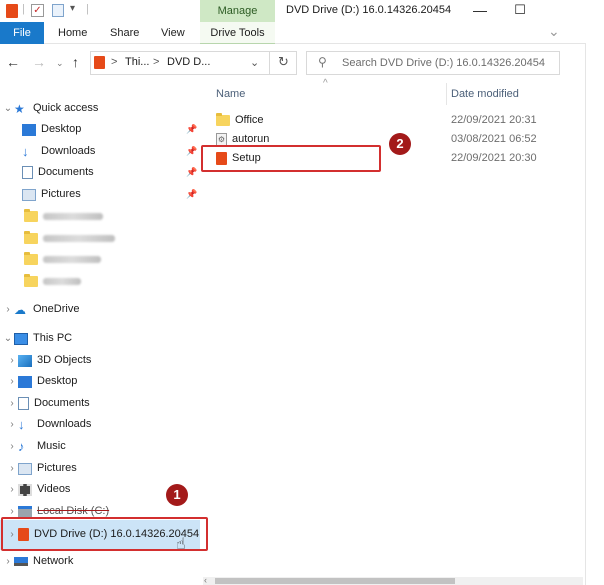 This screenshot has height=585, width=604. Describe the element at coordinates (39, 62) in the screenshot. I see `forward-arrow-icon: →` at that location.